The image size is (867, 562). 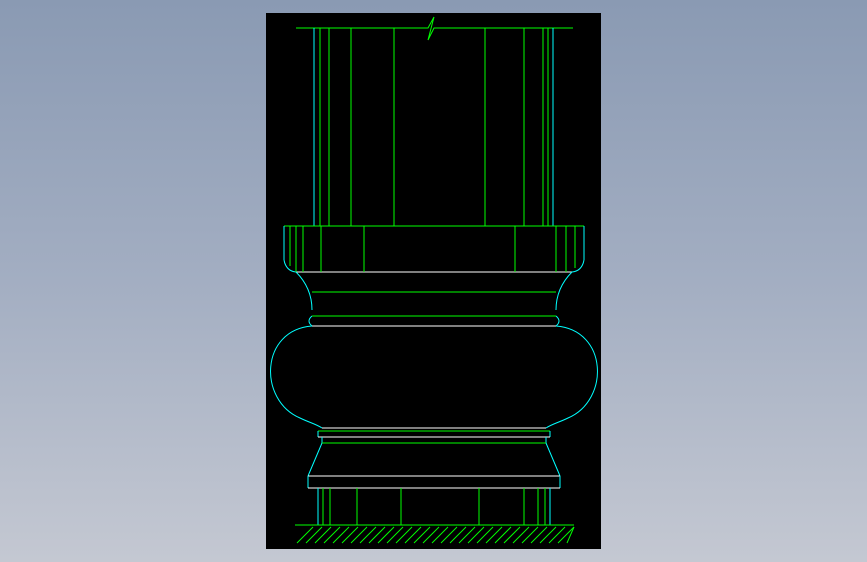 I want to click on upper-neck-fillet, so click(x=434, y=321).